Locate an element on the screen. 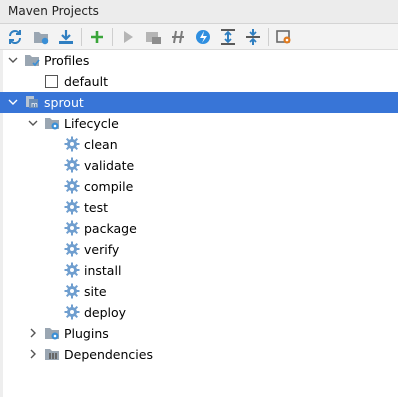 This screenshot has width=398, height=397. tree-label: clean is located at coordinates (101, 144).